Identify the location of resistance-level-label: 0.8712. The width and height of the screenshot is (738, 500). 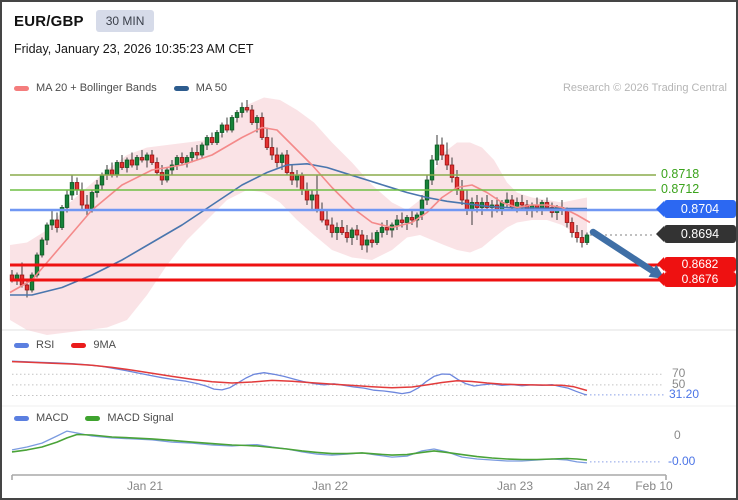
(680, 189).